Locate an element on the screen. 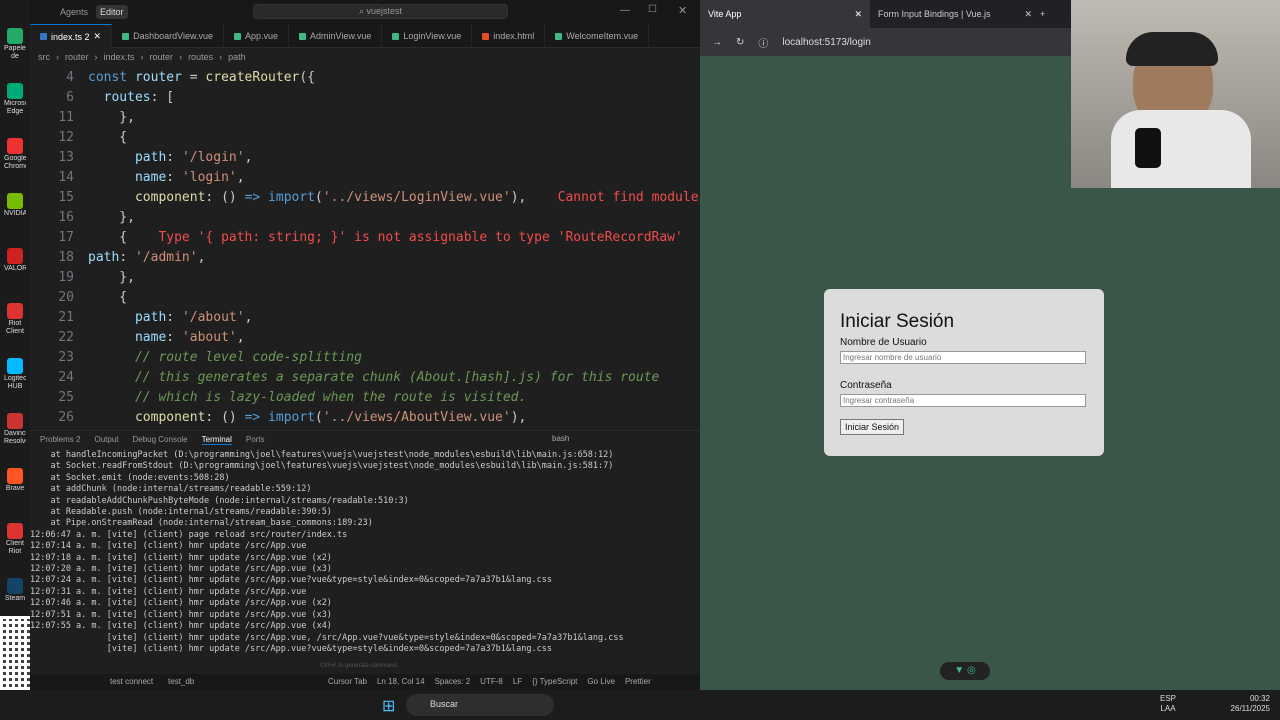 The height and width of the screenshot is (720, 1280). code-line: const router = createRouter({ is located at coordinates (201, 77).